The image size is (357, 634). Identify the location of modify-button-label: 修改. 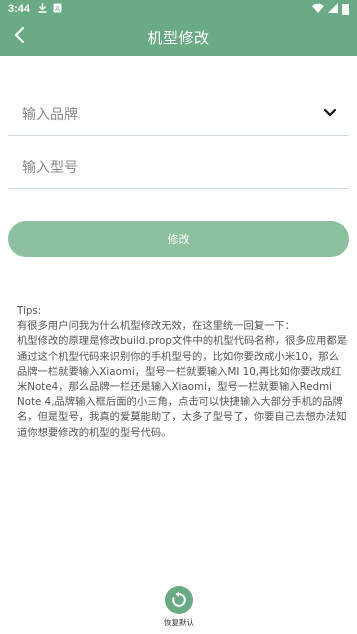
(178, 239).